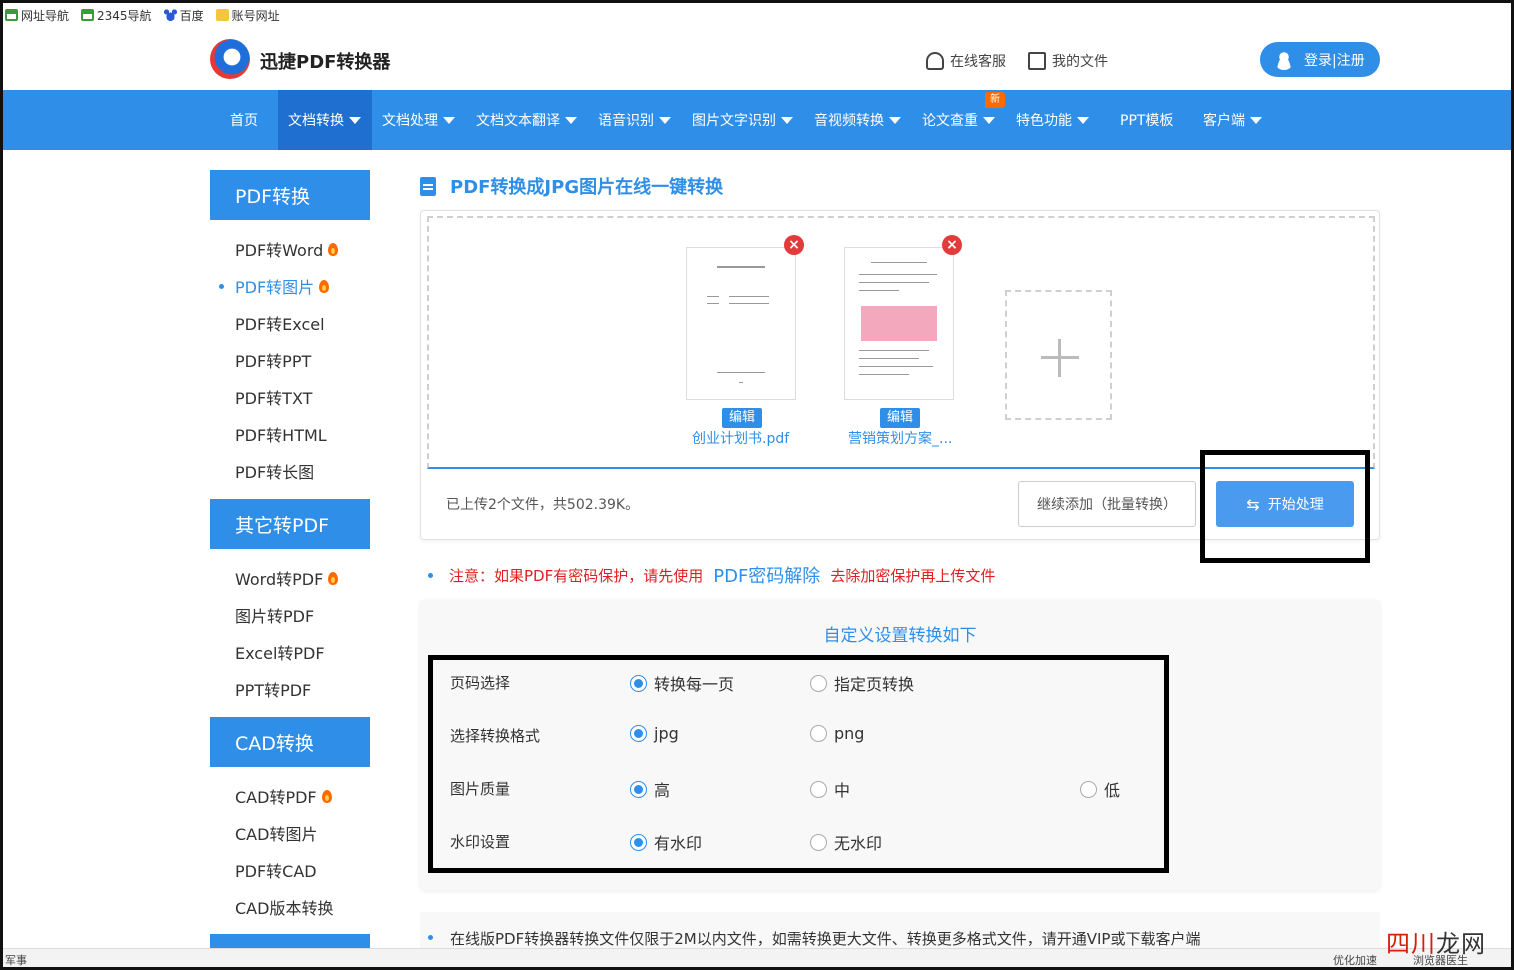  Describe the element at coordinates (1107, 504) in the screenshot. I see `batch-add-button: 继续添加（批量转换）` at that location.